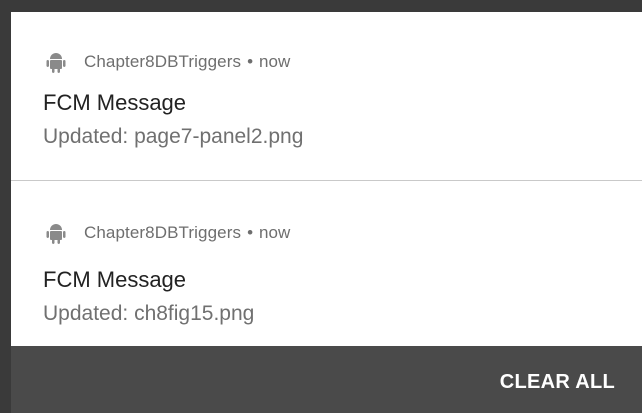 The width and height of the screenshot is (642, 413). Describe the element at coordinates (557, 382) in the screenshot. I see `clear-all-button: CLEAR ALL` at that location.